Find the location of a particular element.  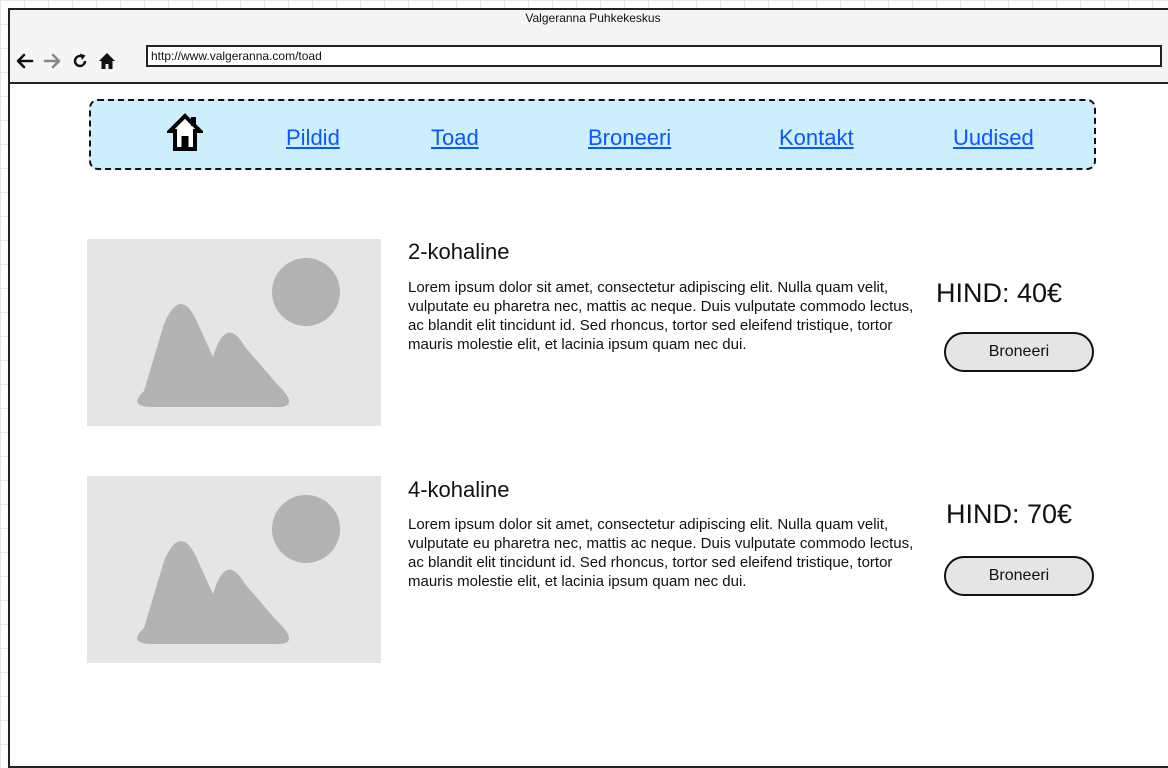

room-title: 2-kohaline is located at coordinates (459, 251).